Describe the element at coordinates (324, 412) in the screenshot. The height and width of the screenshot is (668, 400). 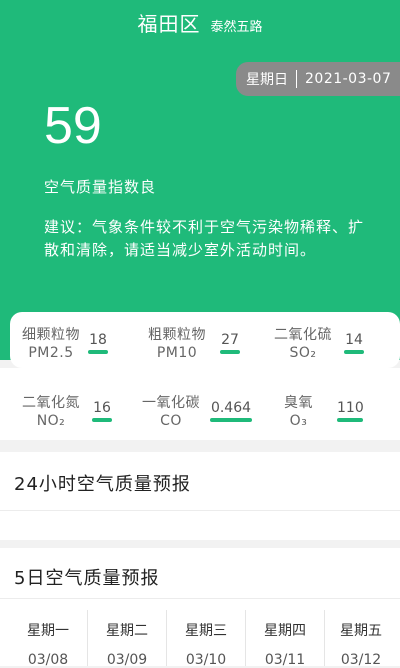
I see `pollutant-o3: 臭氧 O₃ 110` at that location.